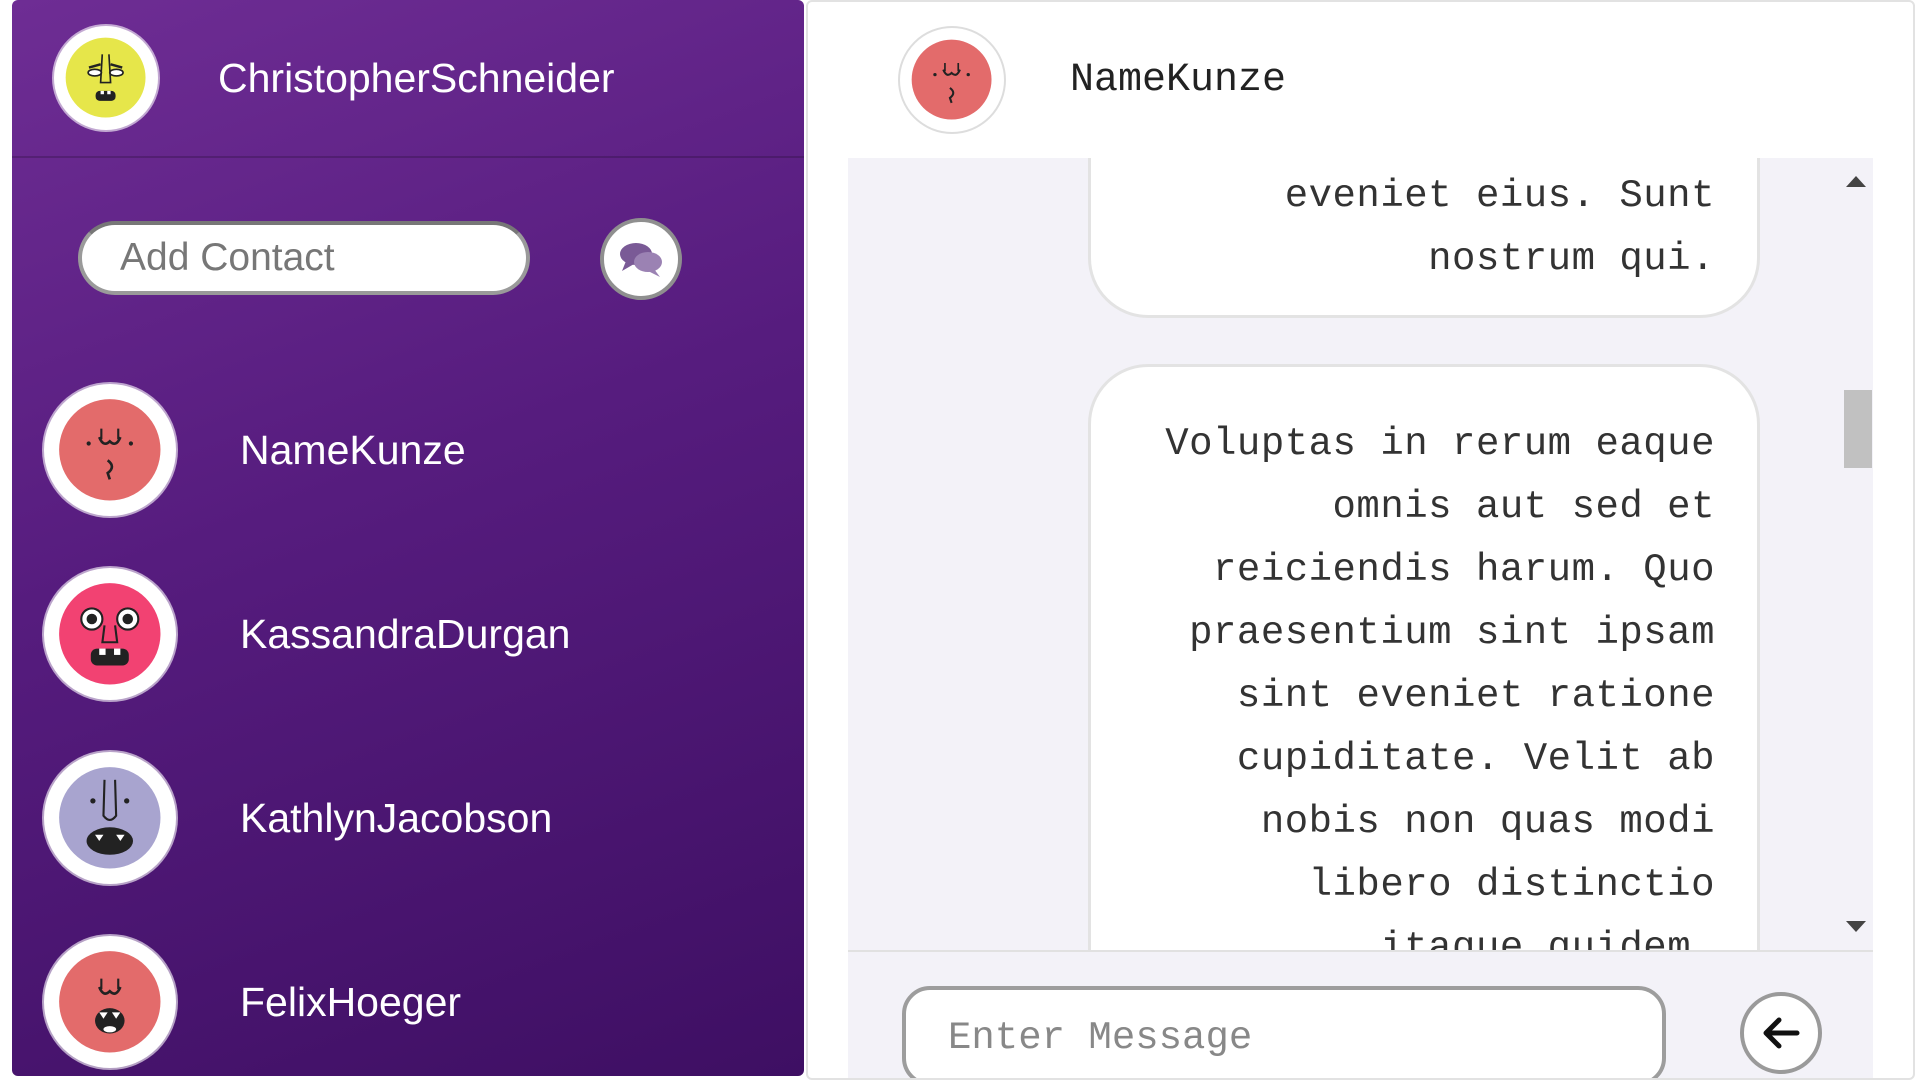 Image resolution: width=1919 pixels, height=1080 pixels. I want to click on chat-bubbles-icon, so click(641, 260).